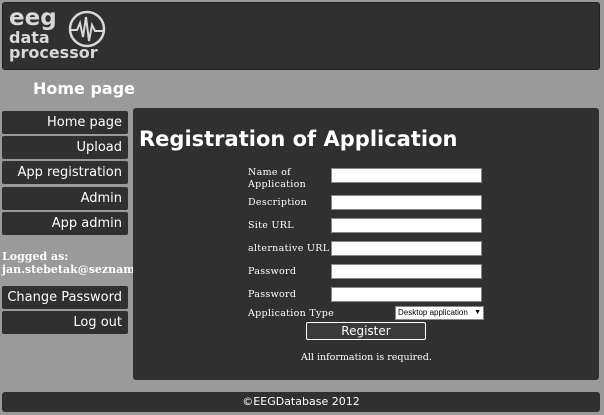 The image size is (604, 415). What do you see at coordinates (406, 248) in the screenshot?
I see `alternative-url-input` at bounding box center [406, 248].